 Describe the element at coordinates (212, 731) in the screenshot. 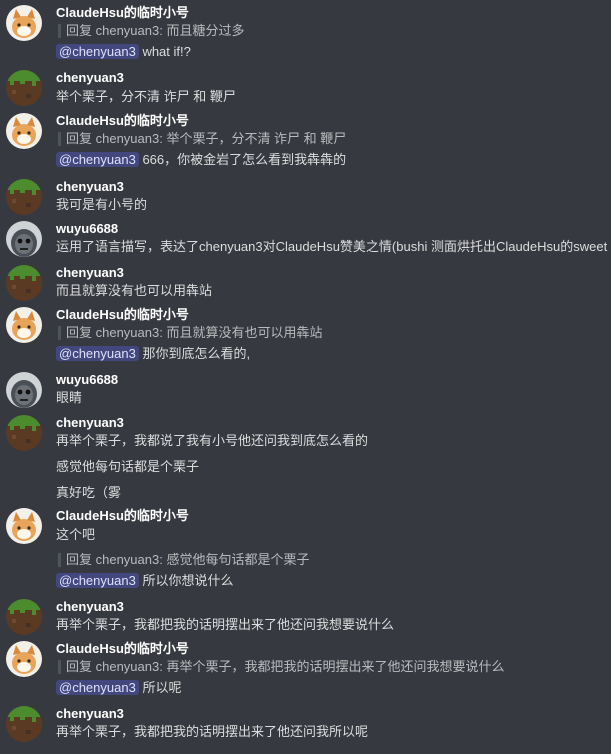

I see `message-text: 再举个栗子，我都把我的话明摆出来了他还问我所以呢` at that location.